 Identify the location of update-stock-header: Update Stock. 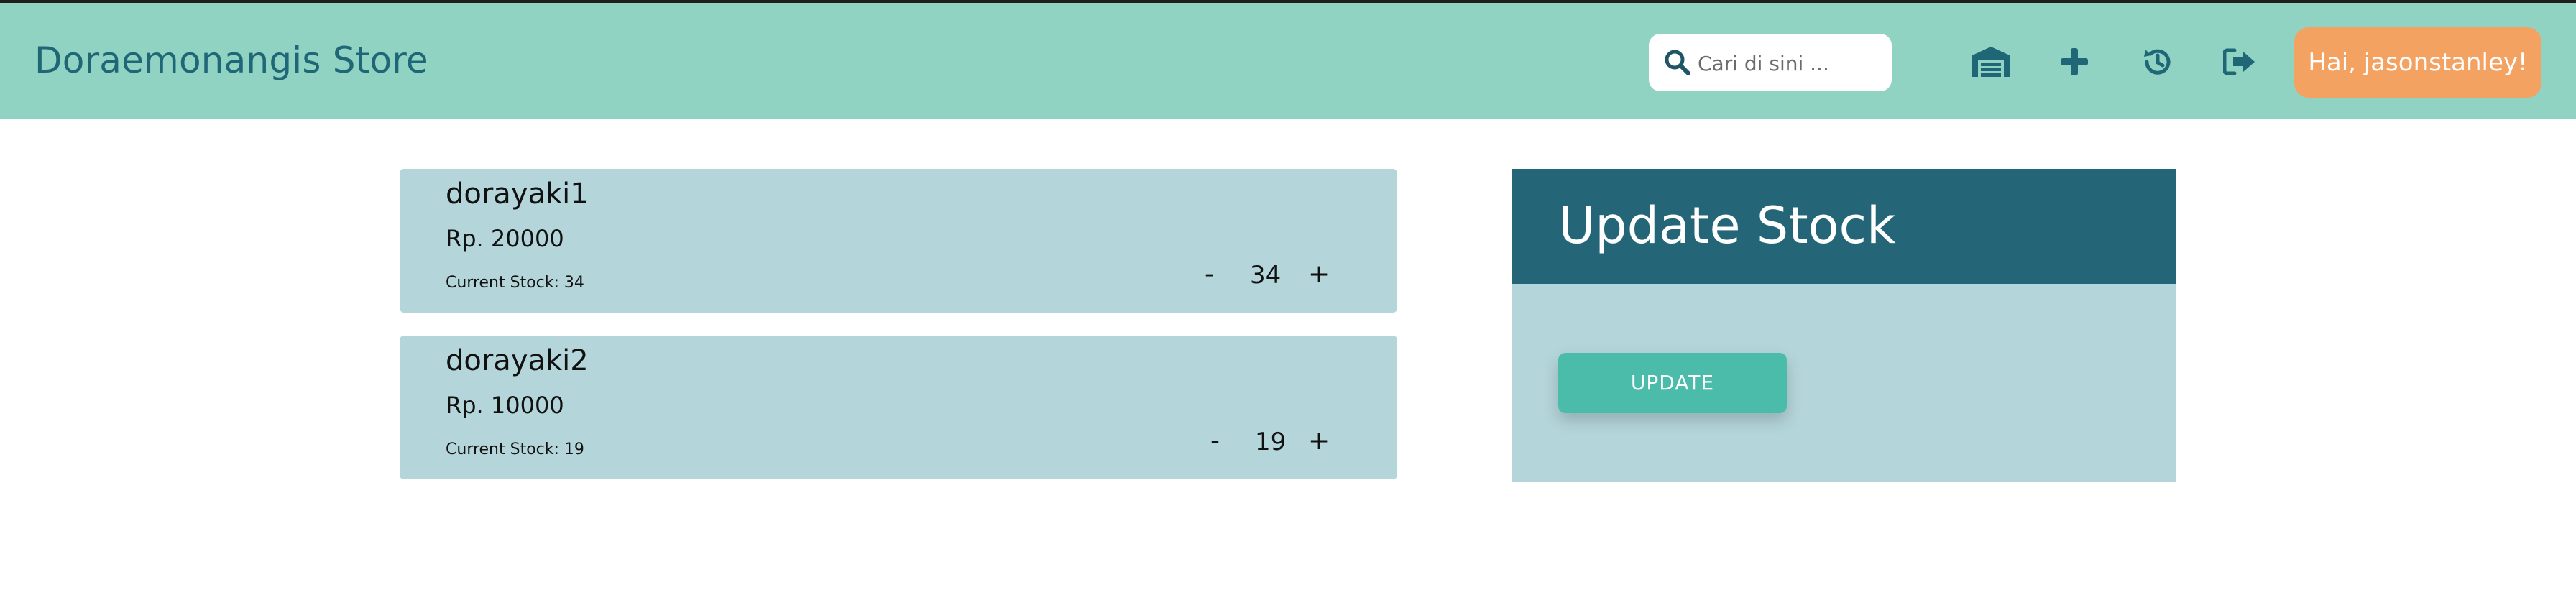
(1844, 226).